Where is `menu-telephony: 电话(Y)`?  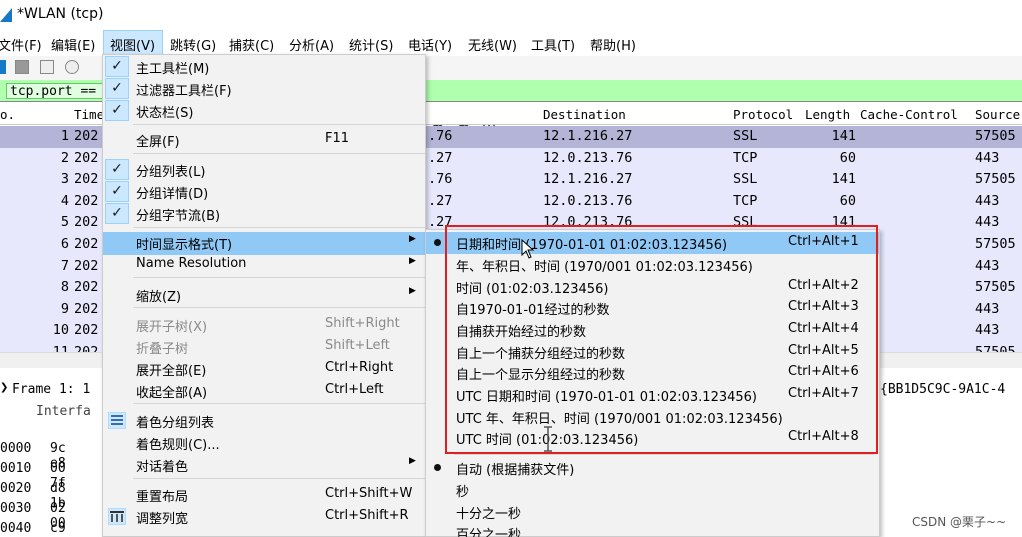
menu-telephony: 电话(Y) is located at coordinates (430, 44).